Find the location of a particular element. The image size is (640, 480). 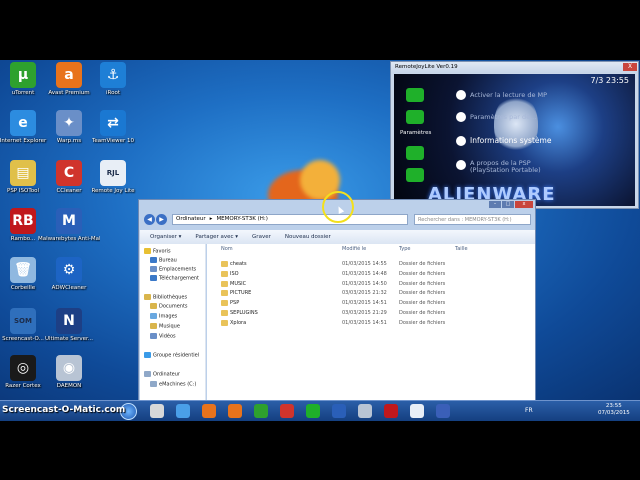

column-headers: Nom Modifié le Type Taille is located at coordinates (371, 251).